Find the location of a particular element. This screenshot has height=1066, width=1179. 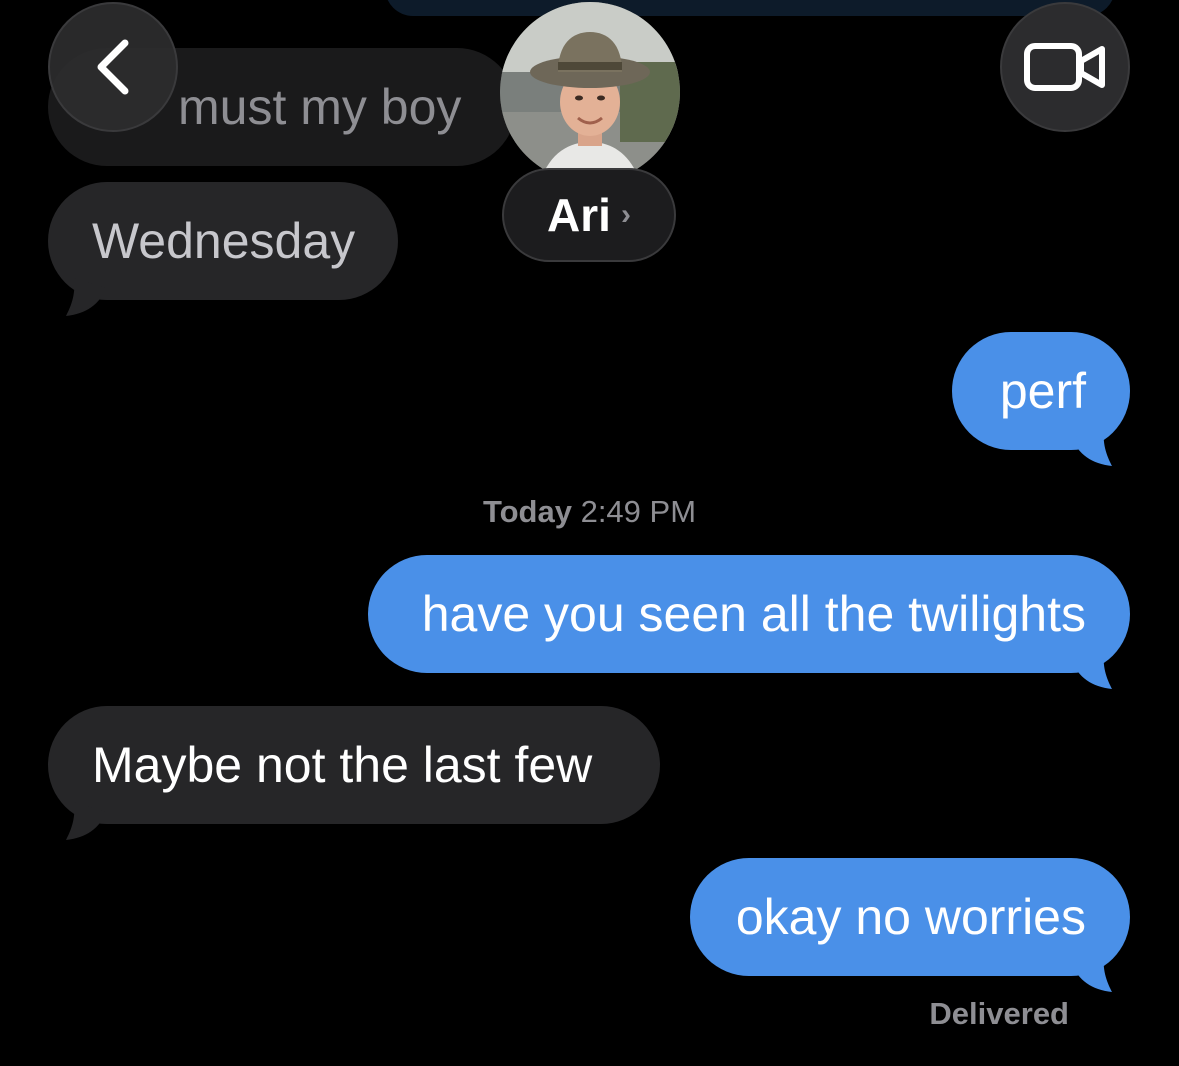

message-timestamp: Today 2:49 PM is located at coordinates (589, 512).